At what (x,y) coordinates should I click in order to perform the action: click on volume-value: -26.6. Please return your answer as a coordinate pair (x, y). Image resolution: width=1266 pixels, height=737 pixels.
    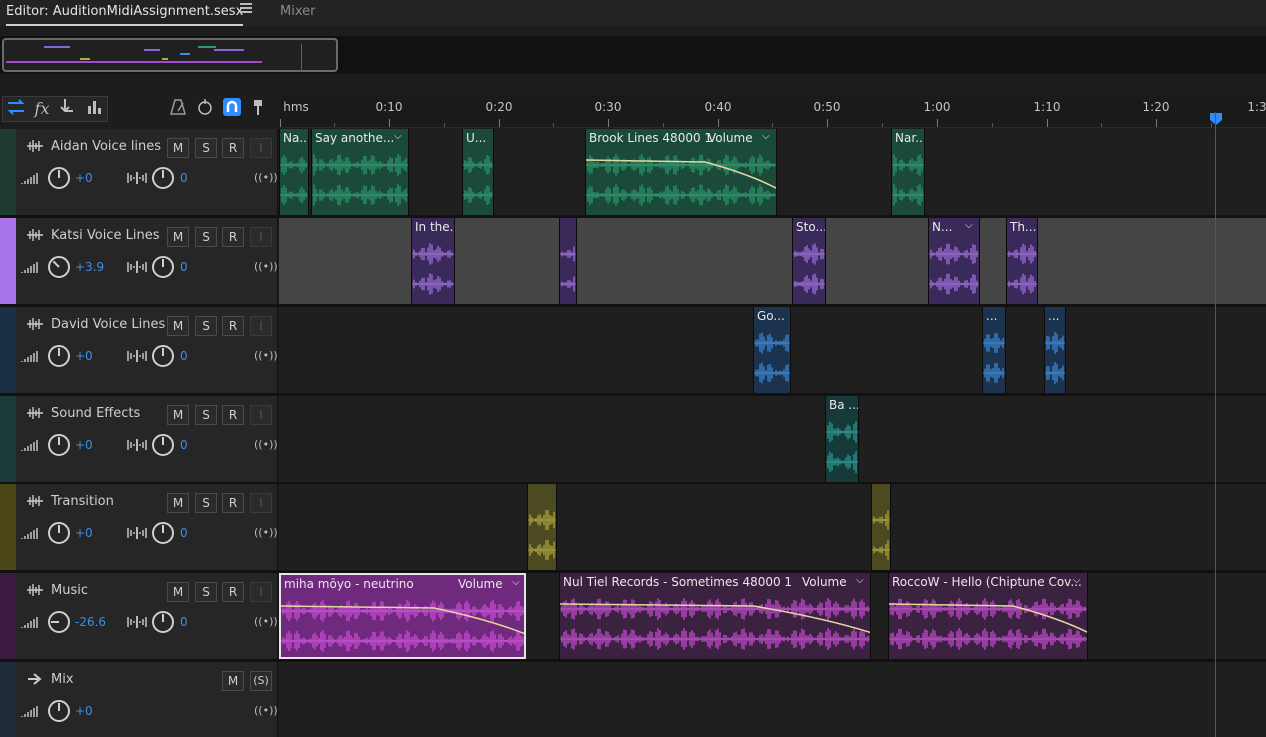
    Looking at the image, I should click on (90, 622).